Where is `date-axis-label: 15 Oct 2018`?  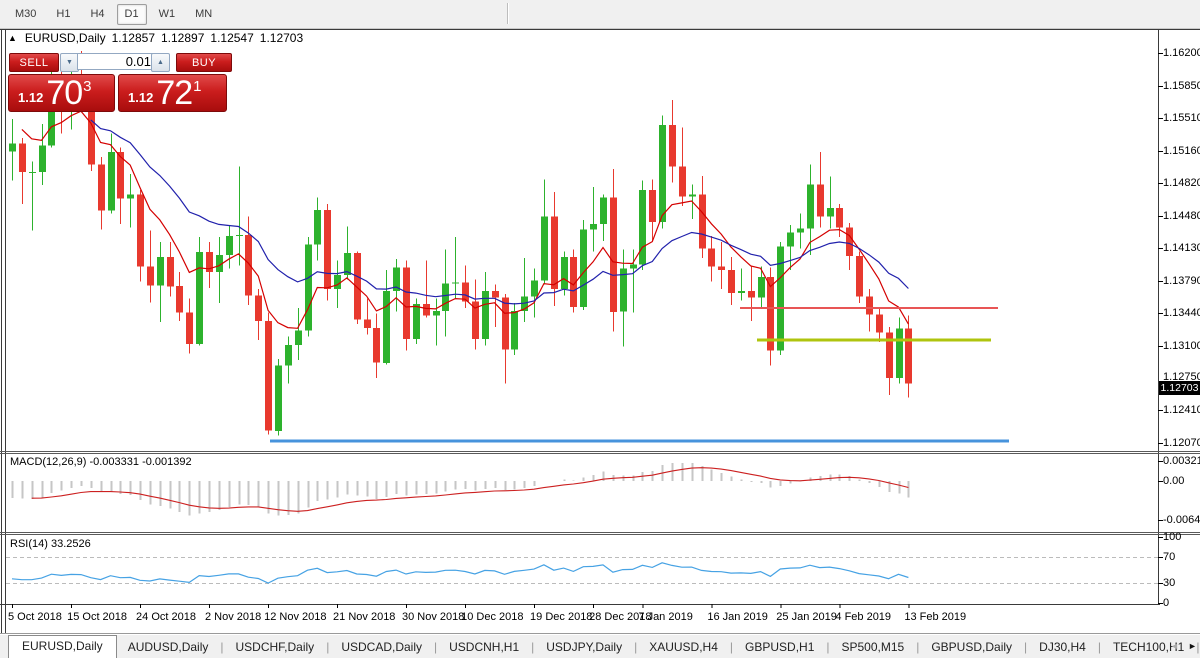
date-axis-label: 15 Oct 2018 is located at coordinates (97, 617).